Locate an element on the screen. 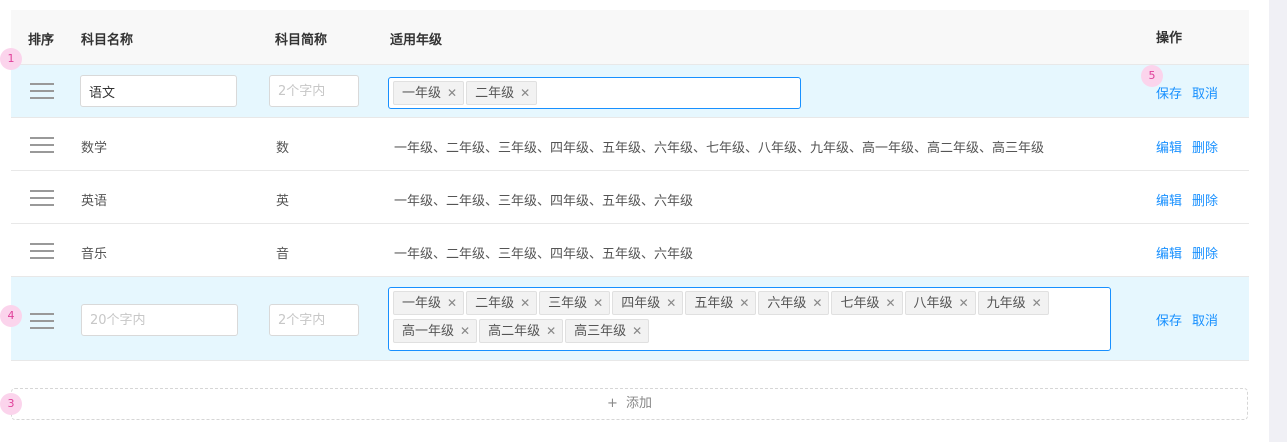 Image resolution: width=1287 pixels, height=442 pixels. header-actions: 操作 is located at coordinates (1169, 38).